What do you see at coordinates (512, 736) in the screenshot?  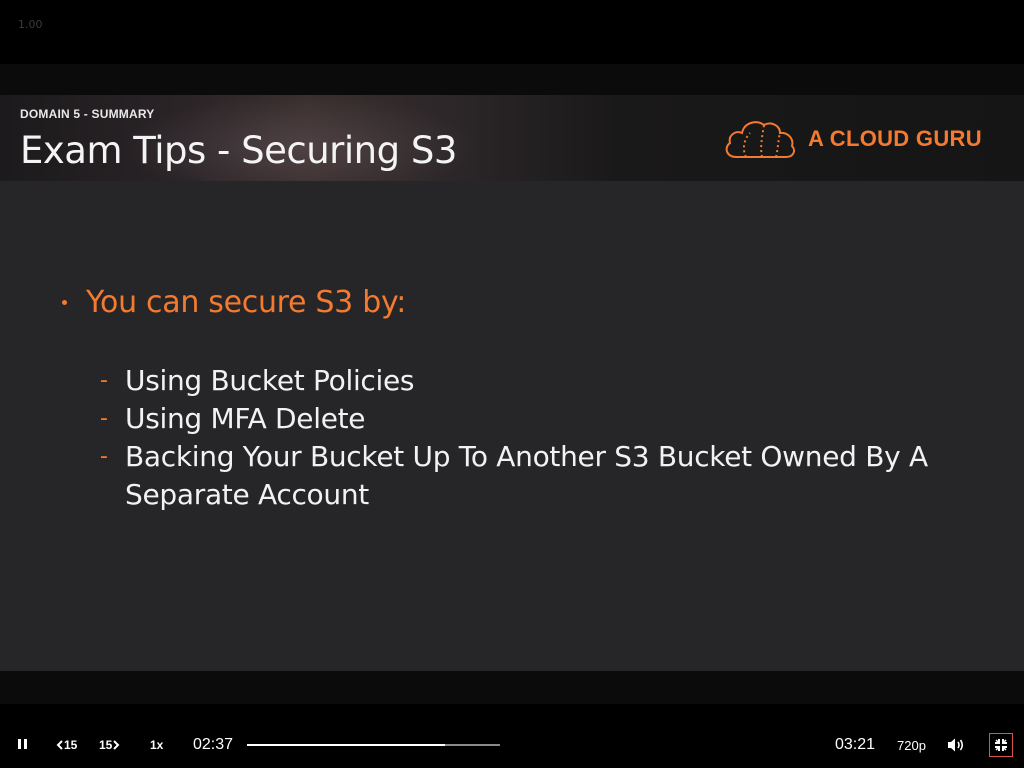 I see `control-bar: 15 15 1x 02:37 03:21 720p` at bounding box center [512, 736].